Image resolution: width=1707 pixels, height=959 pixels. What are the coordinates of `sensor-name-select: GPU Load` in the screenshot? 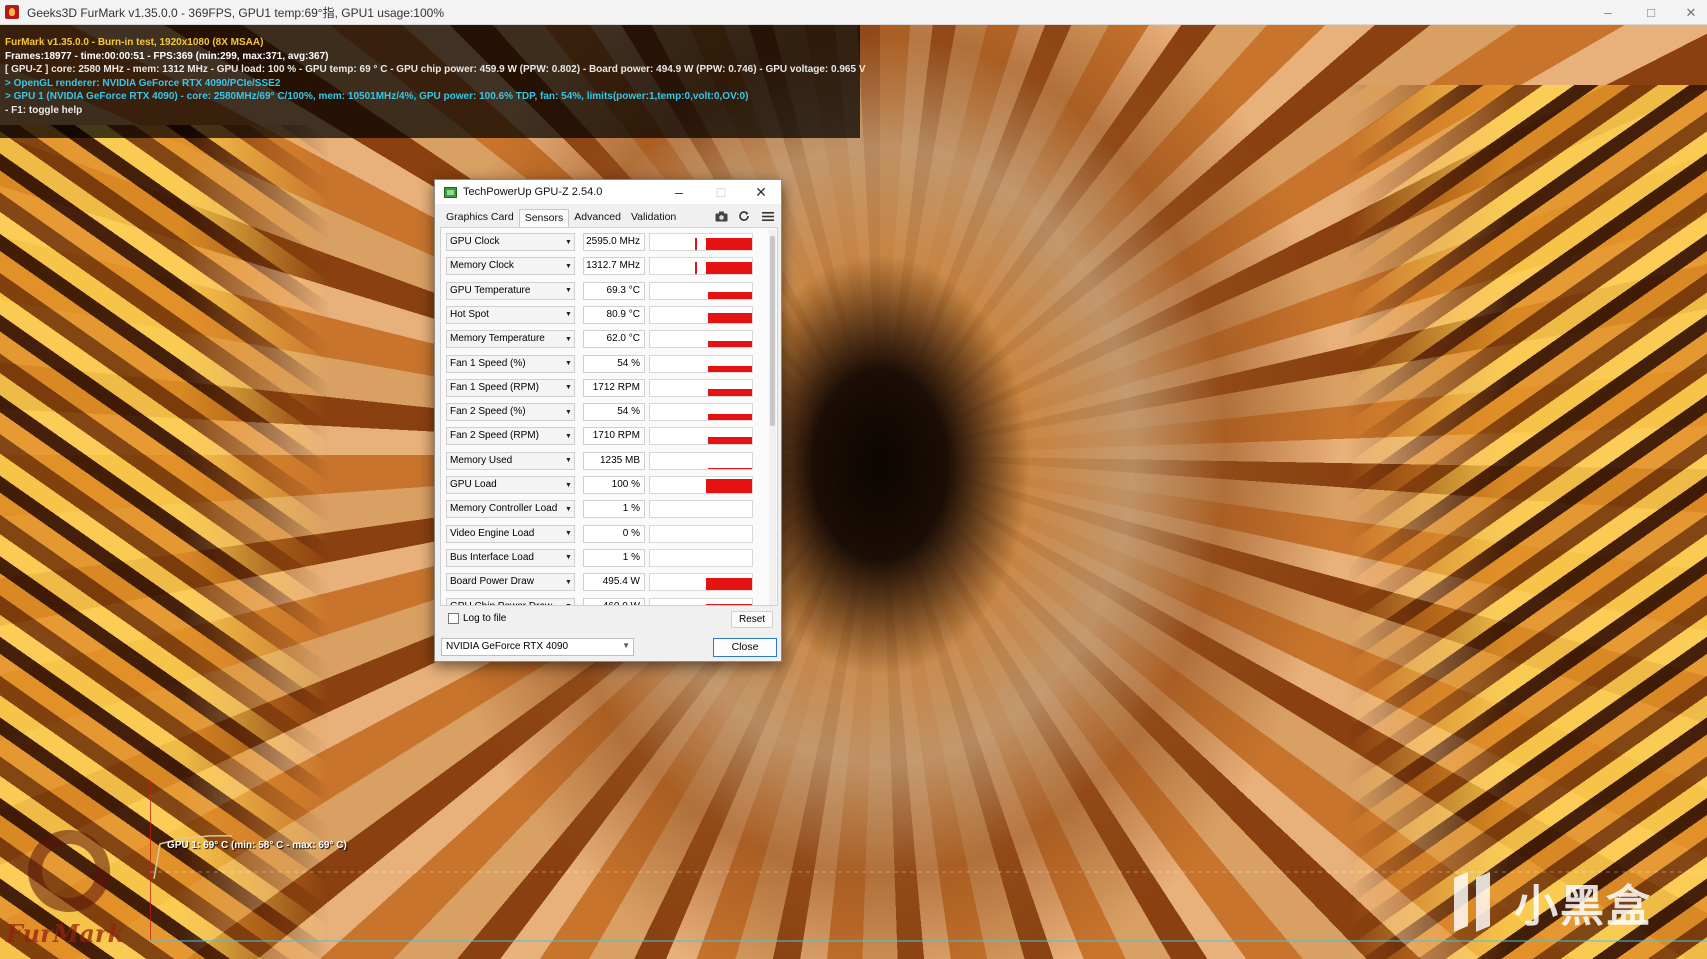 It's located at (510, 485).